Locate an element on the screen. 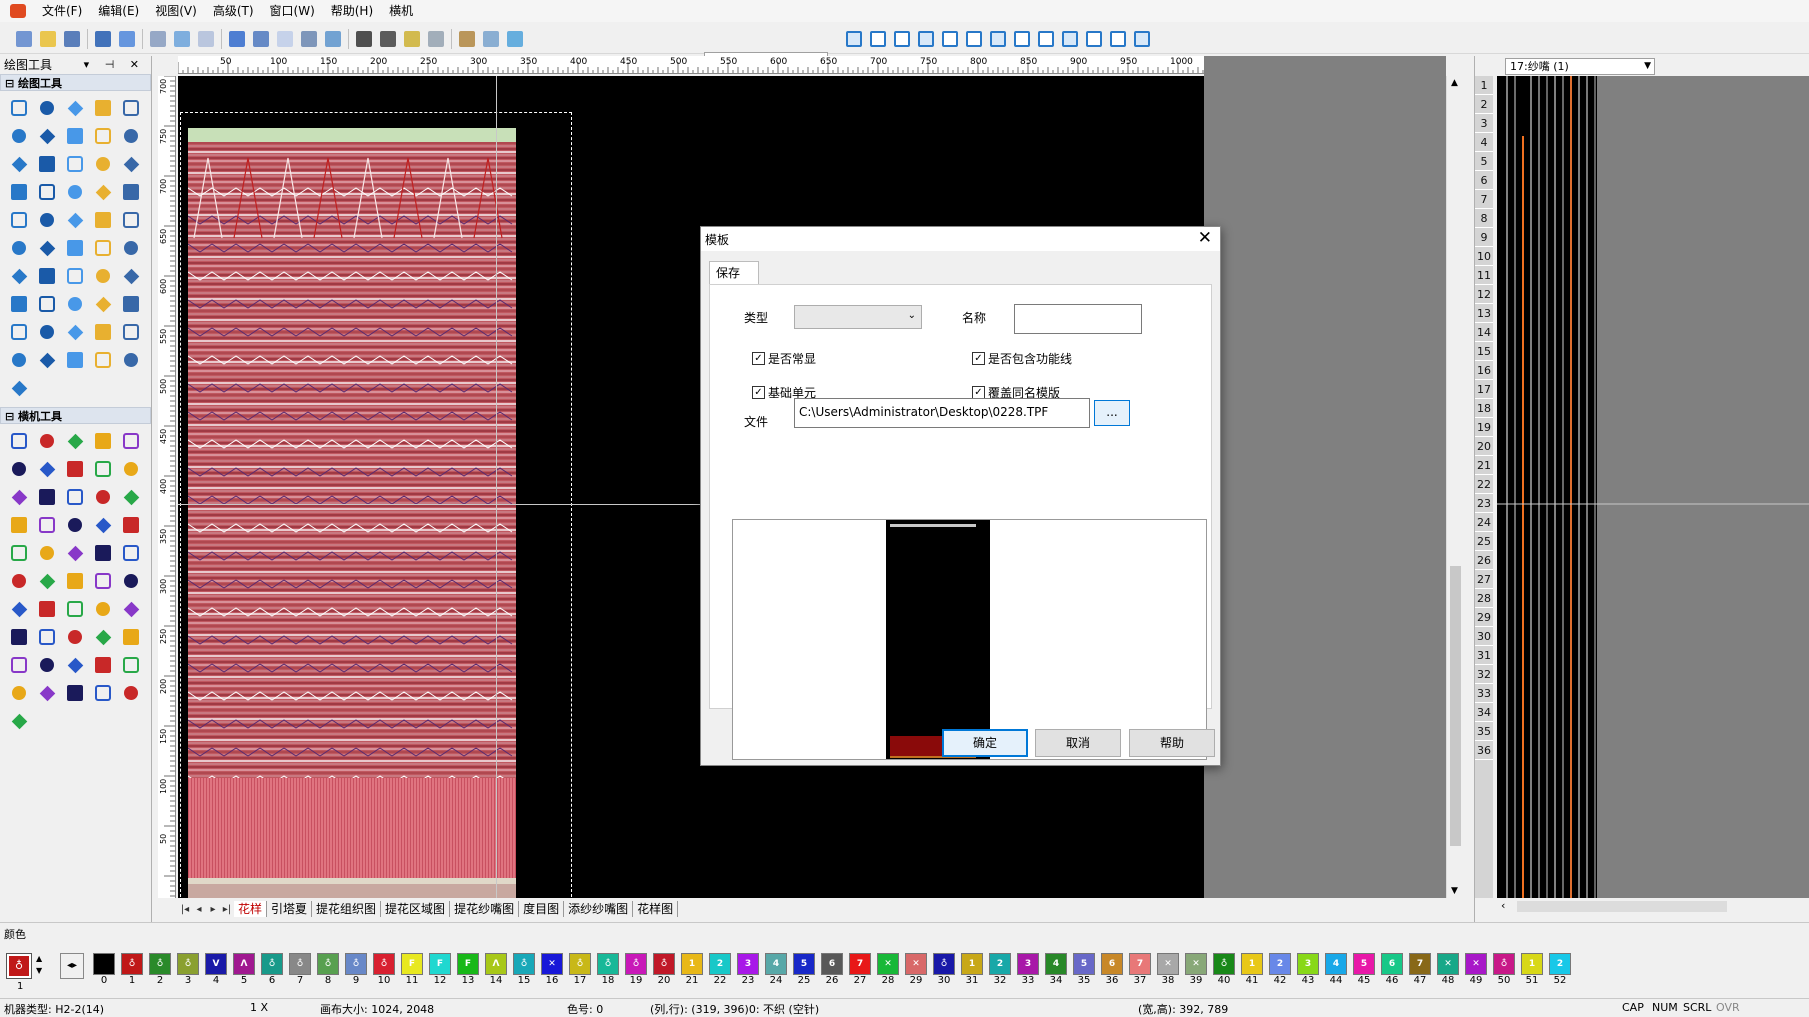  current-color: ♁ is located at coordinates (19, 966).